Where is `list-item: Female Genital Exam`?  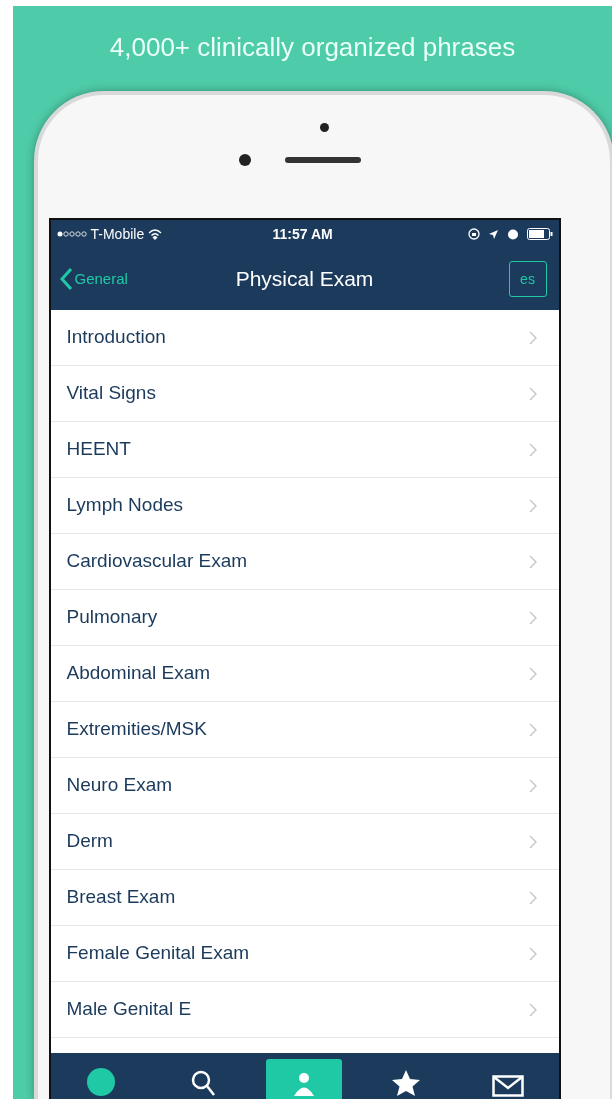 list-item: Female Genital Exam is located at coordinates (304, 954).